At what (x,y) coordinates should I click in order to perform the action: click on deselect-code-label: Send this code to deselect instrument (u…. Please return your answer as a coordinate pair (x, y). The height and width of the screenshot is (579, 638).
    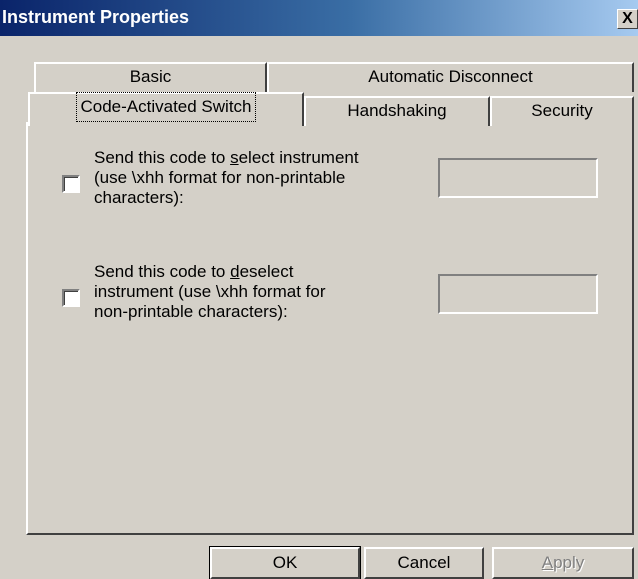
    Looking at the image, I should click on (209, 292).